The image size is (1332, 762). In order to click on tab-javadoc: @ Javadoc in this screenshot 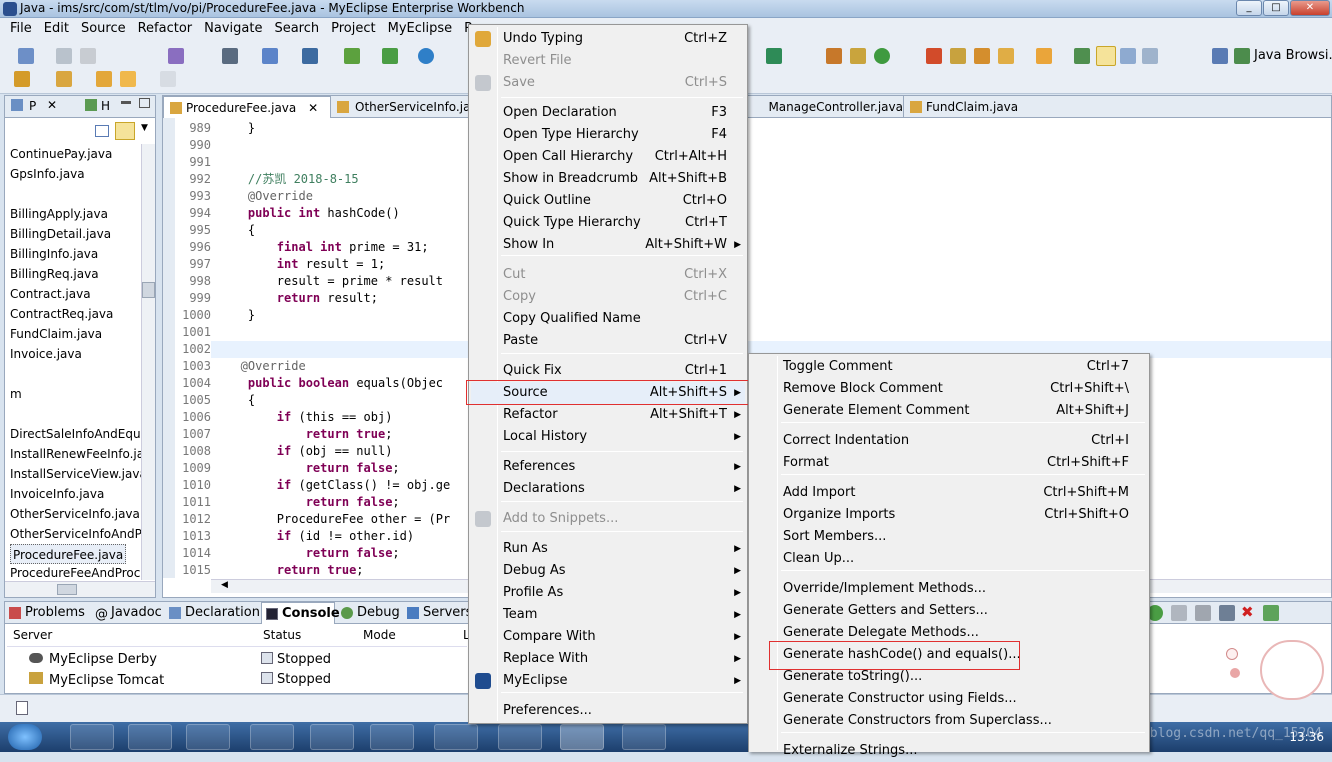, I will do `click(127, 613)`.